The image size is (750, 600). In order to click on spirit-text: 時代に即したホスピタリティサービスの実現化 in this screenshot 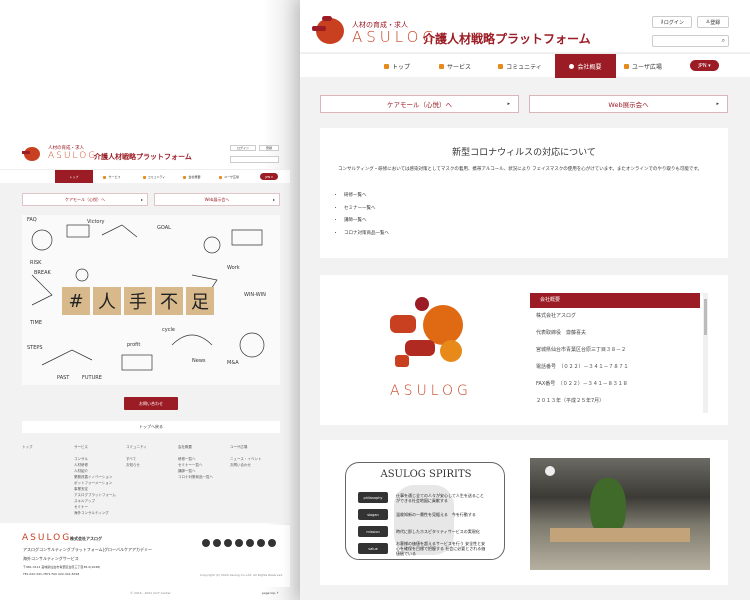, I will do `click(438, 531)`.